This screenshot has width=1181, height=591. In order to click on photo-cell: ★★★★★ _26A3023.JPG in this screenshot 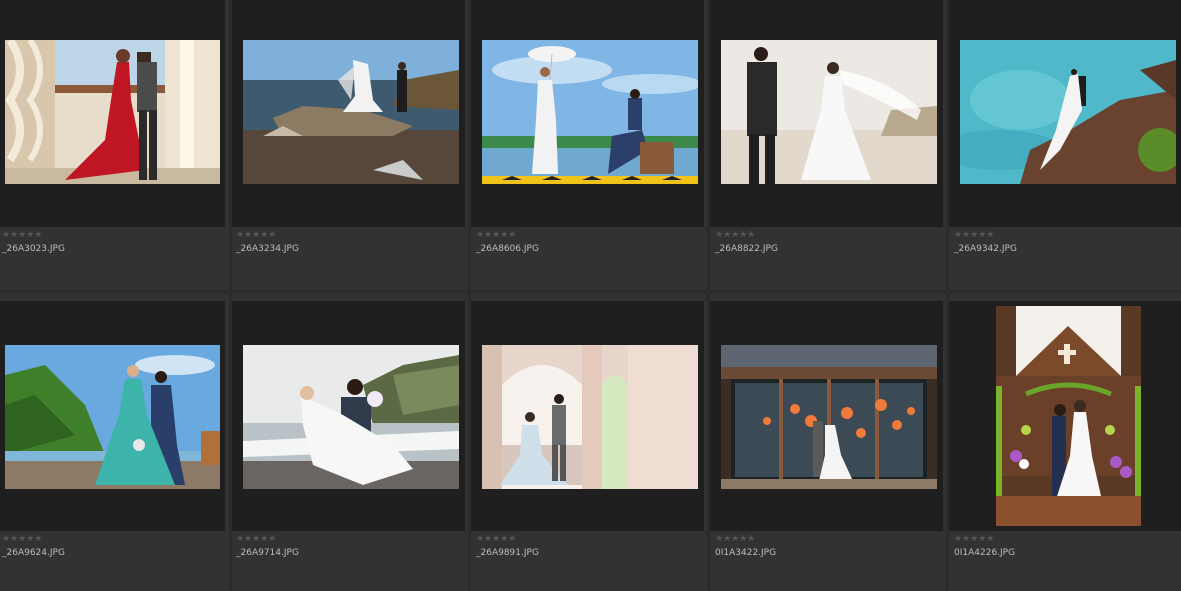, I will do `click(114, 145)`.